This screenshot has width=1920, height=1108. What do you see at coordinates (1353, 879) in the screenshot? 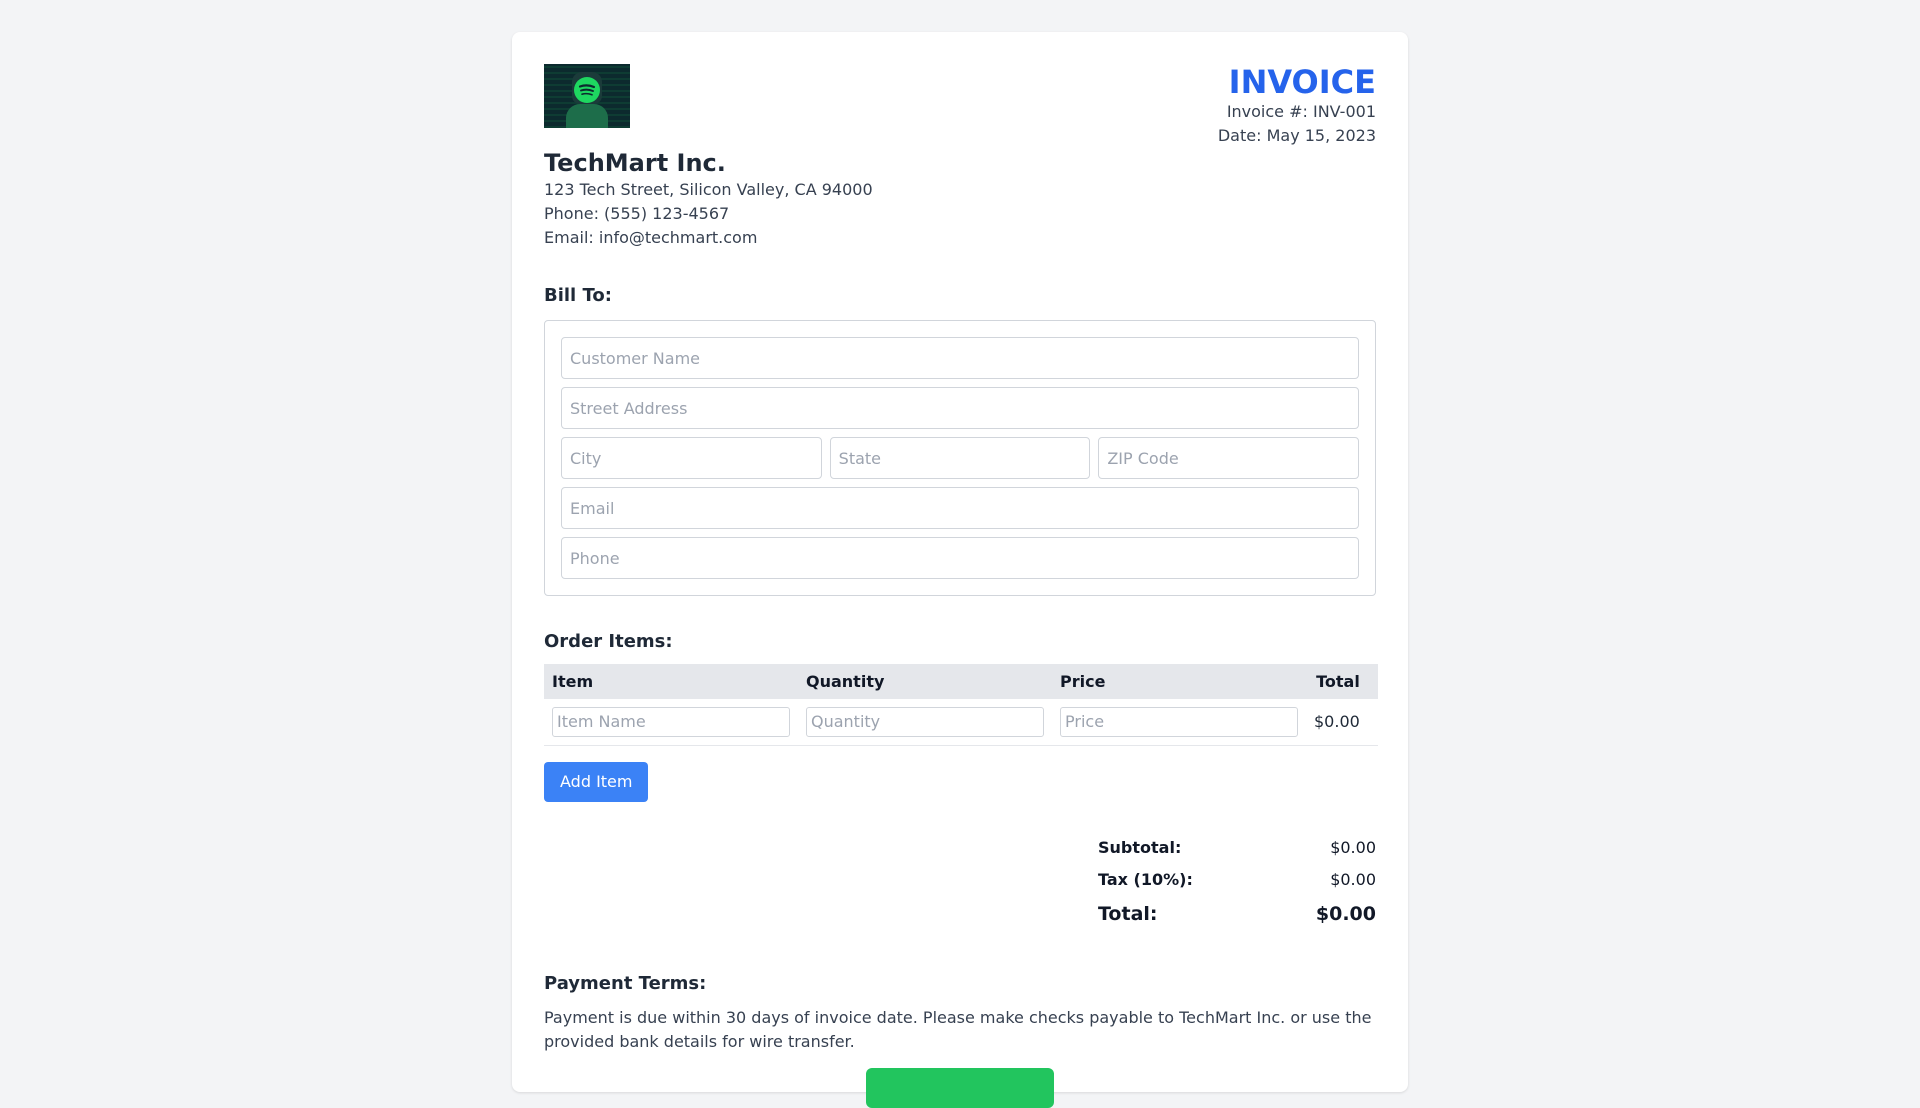
I see `tax-value: $0.00` at bounding box center [1353, 879].